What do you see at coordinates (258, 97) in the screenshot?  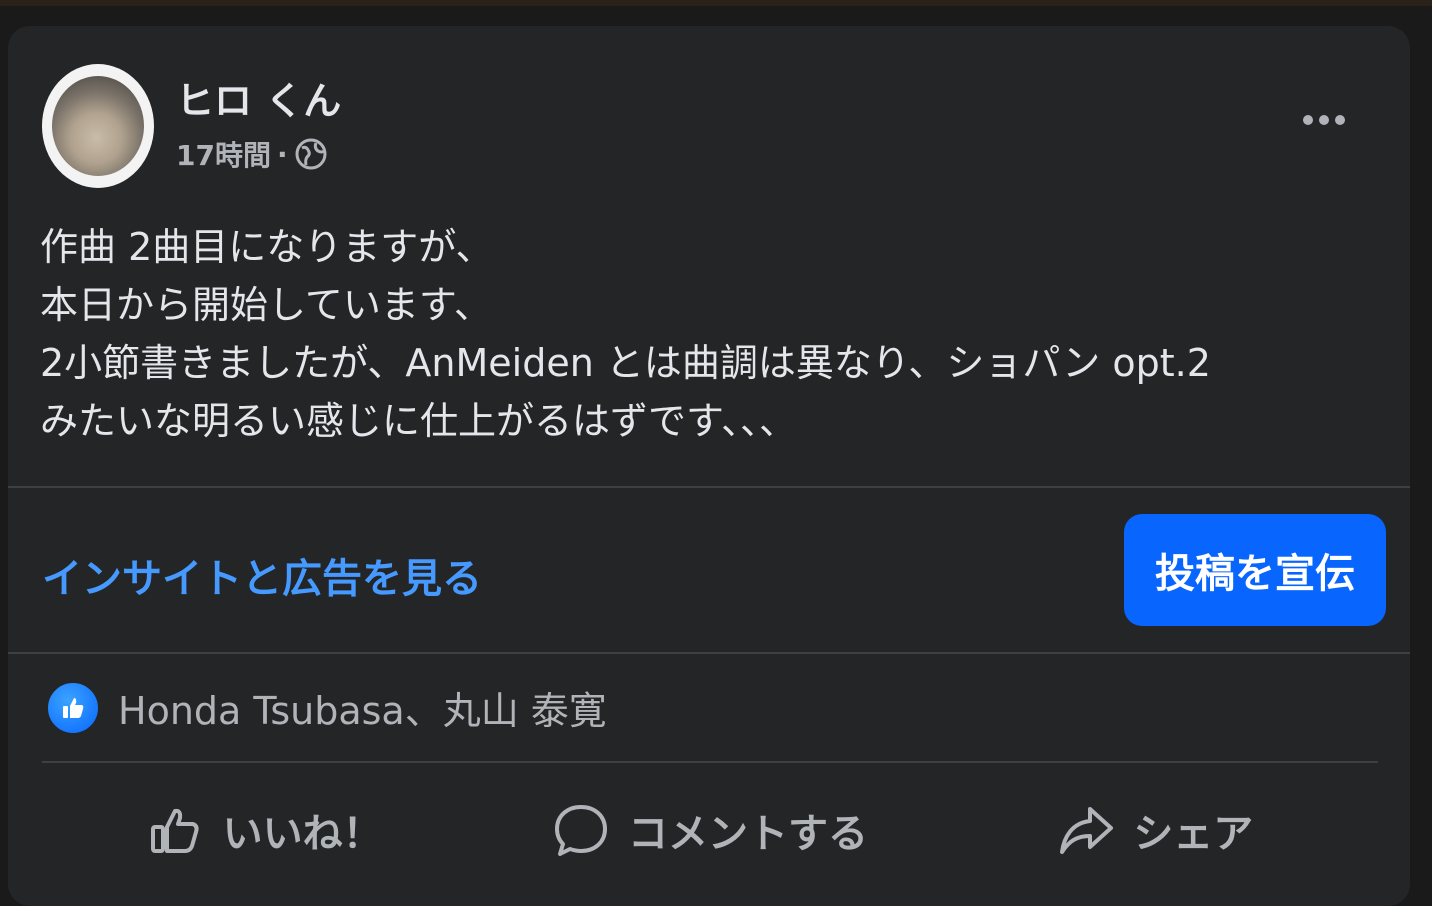 I see `author-name: ヒロ くん` at bounding box center [258, 97].